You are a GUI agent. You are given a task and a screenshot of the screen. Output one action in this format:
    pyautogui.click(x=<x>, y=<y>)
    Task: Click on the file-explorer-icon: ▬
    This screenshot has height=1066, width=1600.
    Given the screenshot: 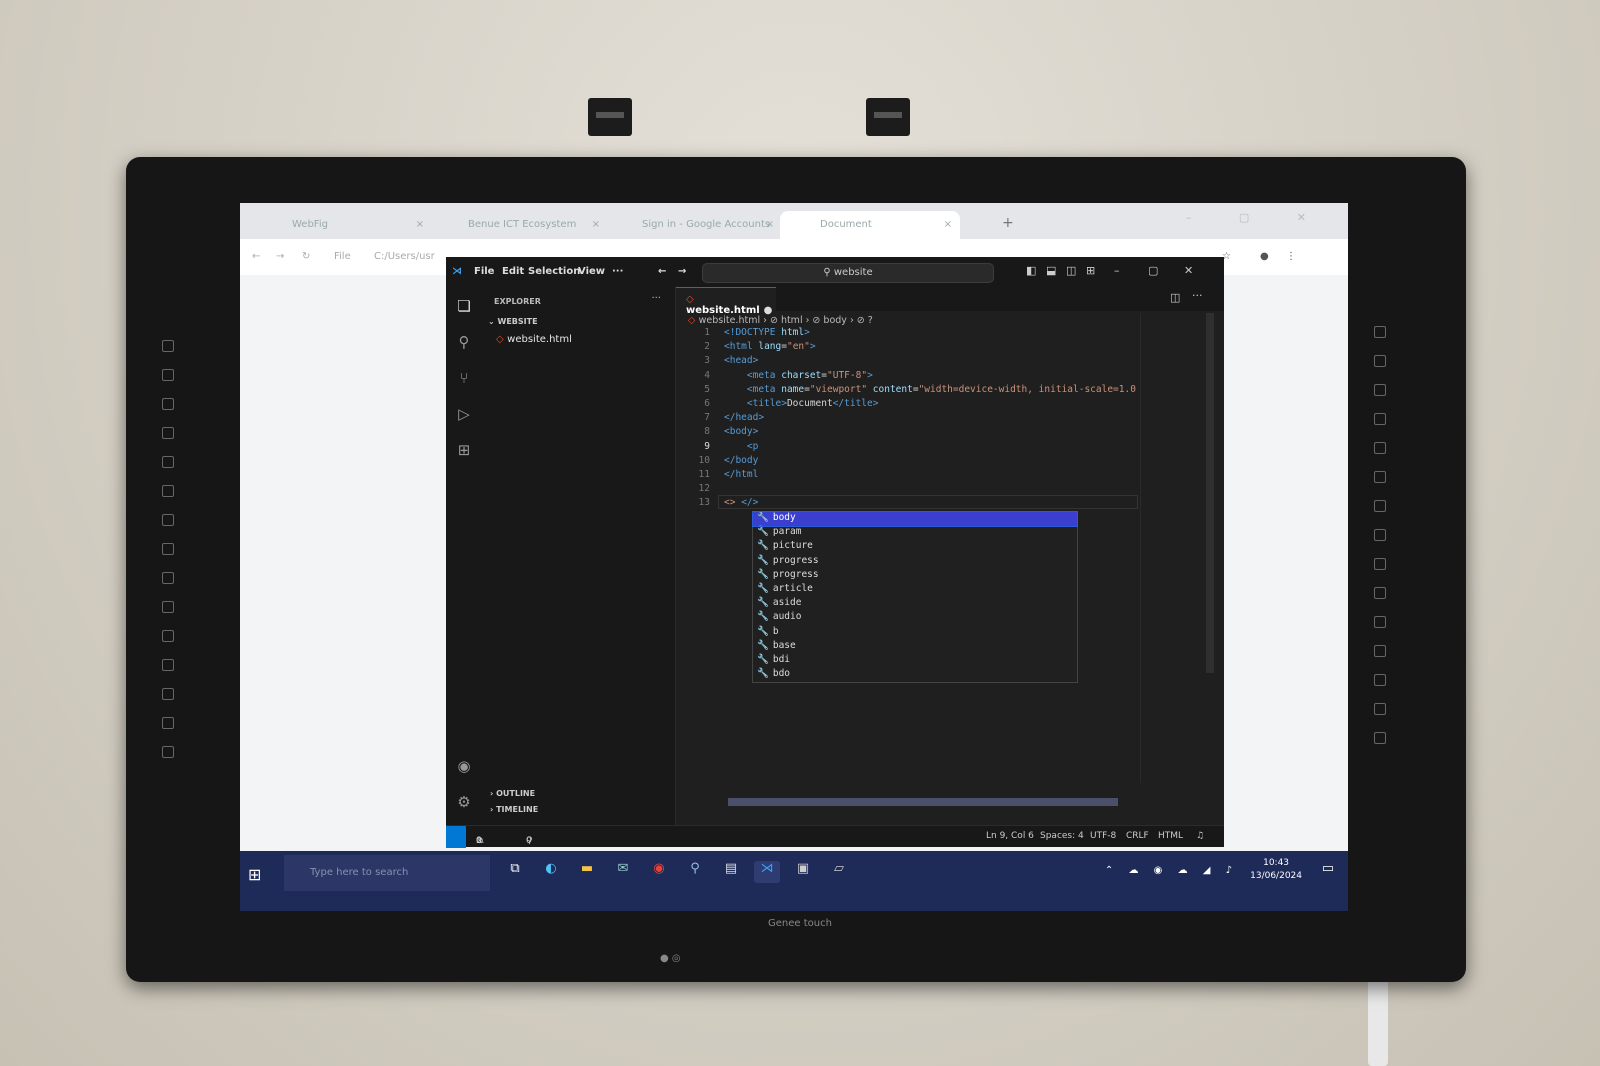 What is the action you would take?
    pyautogui.click(x=587, y=872)
    